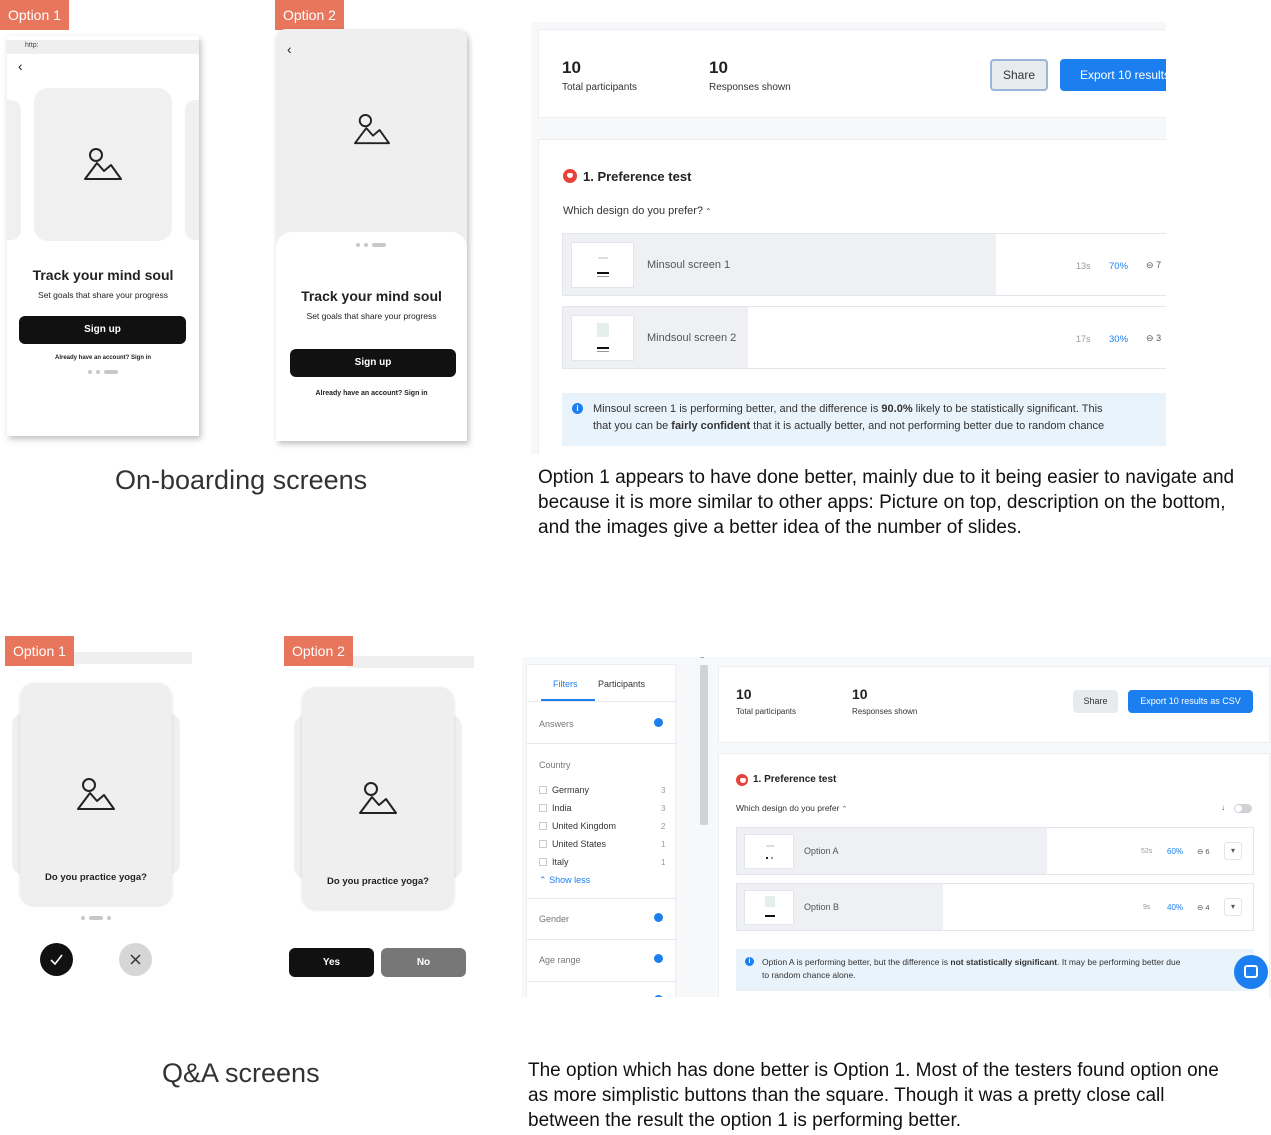 The image size is (1271, 1135). What do you see at coordinates (995, 851) in the screenshot?
I see `result-row-a: Option A 52s 60% ⊖ 6 ▾` at bounding box center [995, 851].